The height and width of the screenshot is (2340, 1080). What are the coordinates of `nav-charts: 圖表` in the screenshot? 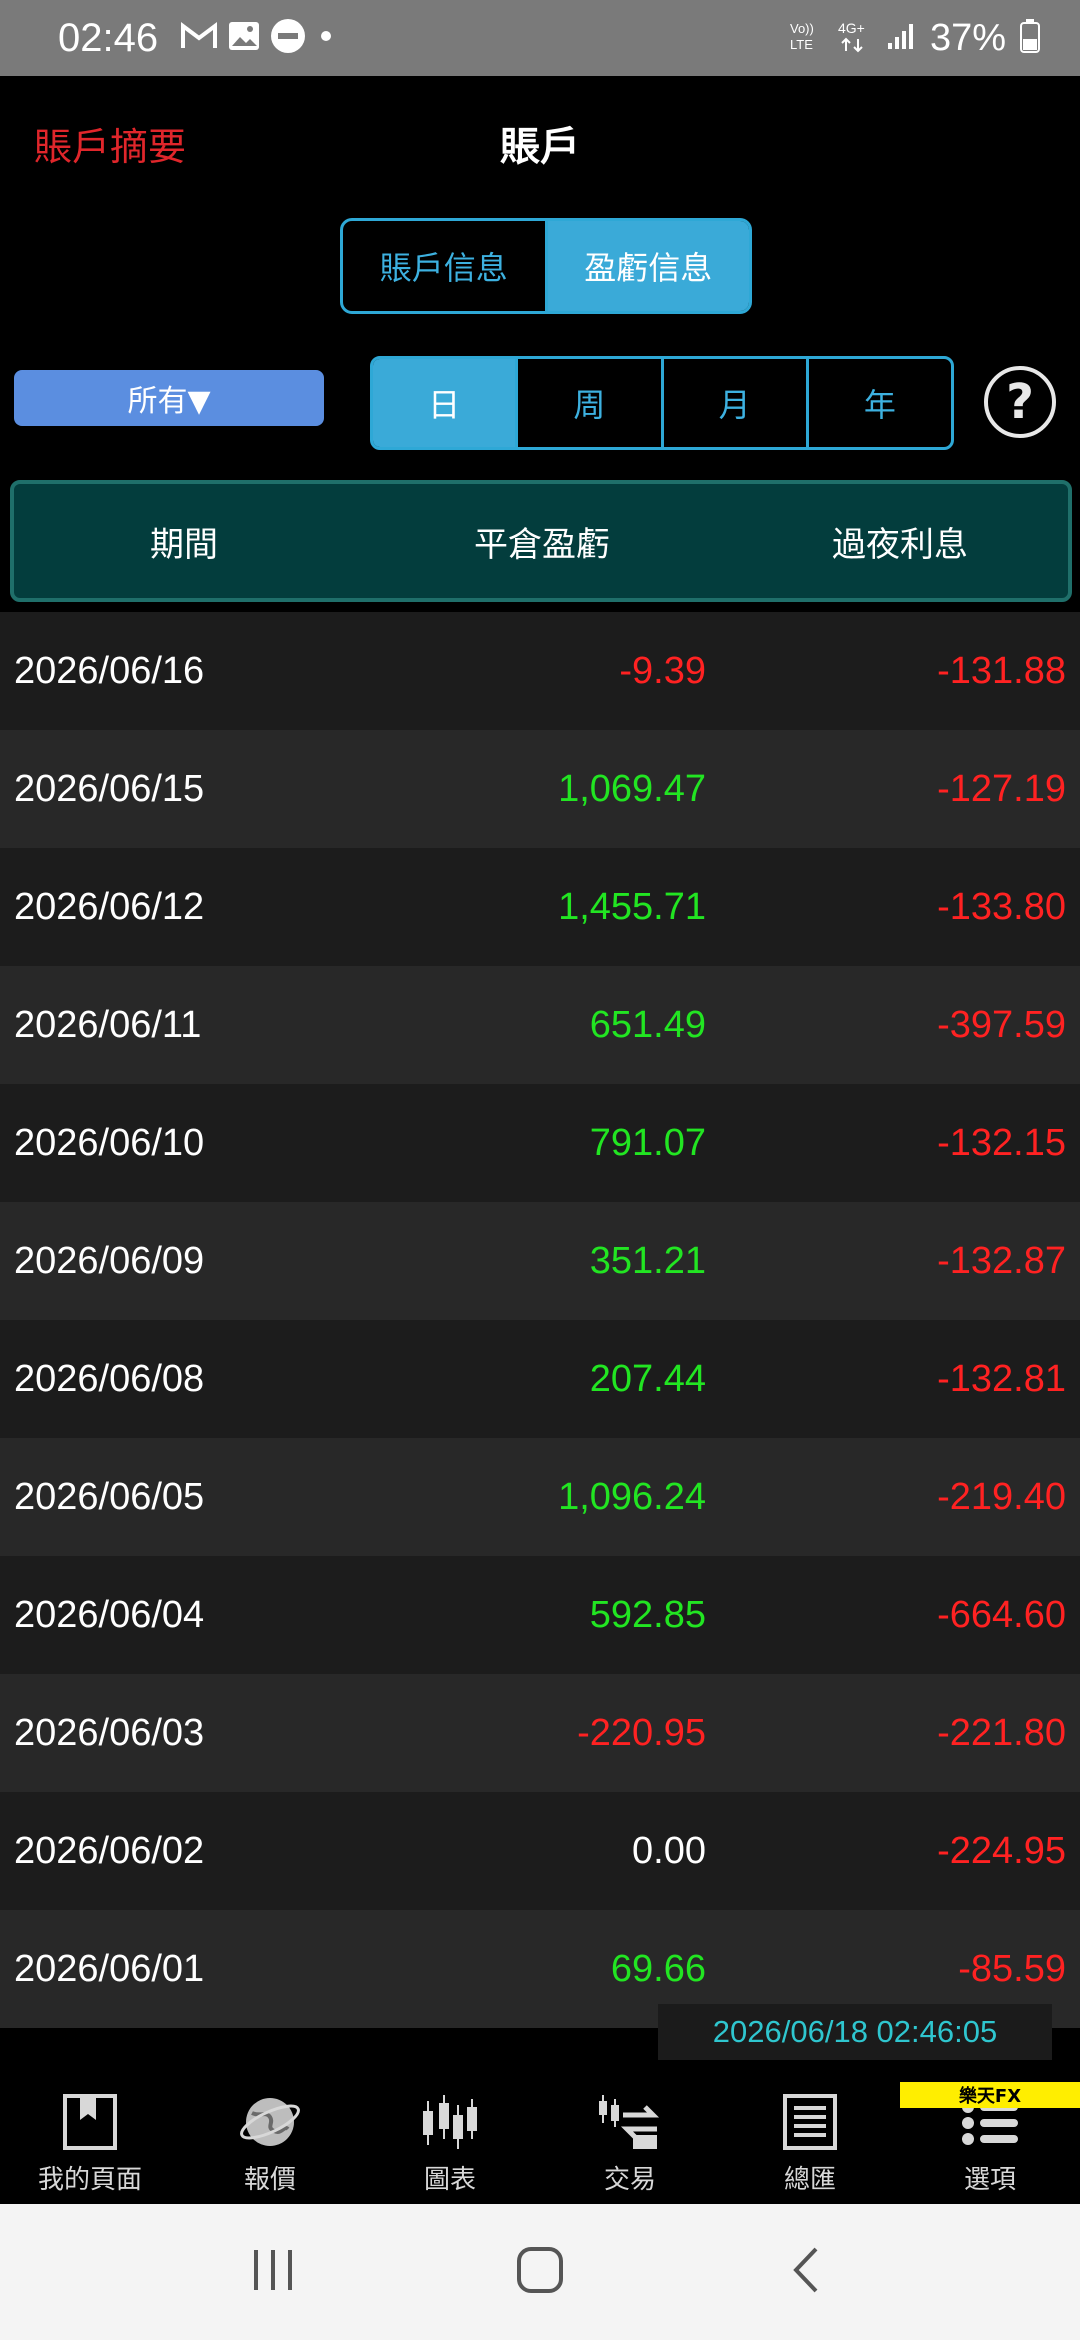 It's located at (450, 2142).